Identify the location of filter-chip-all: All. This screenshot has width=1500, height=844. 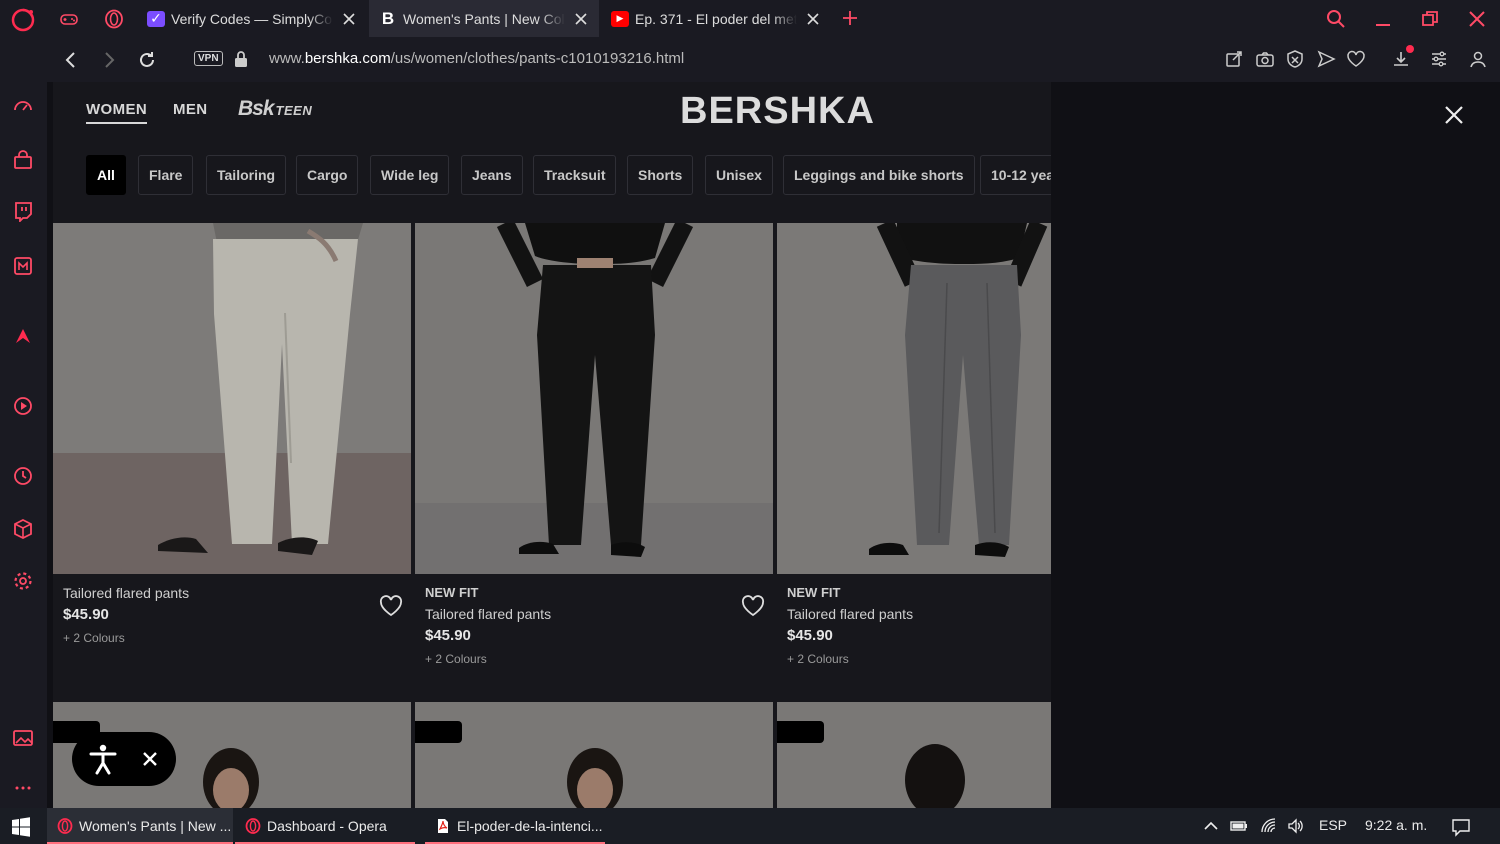
(106, 175).